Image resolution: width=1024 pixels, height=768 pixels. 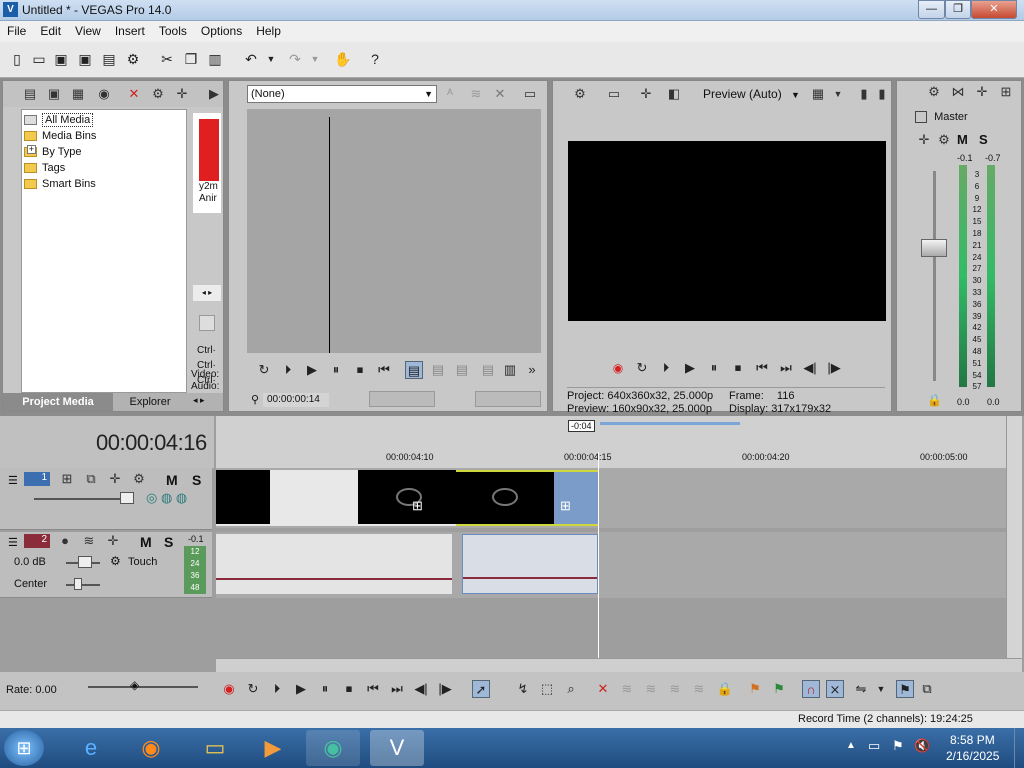 What do you see at coordinates (508, 399) in the screenshot?
I see `out-point-field` at bounding box center [508, 399].